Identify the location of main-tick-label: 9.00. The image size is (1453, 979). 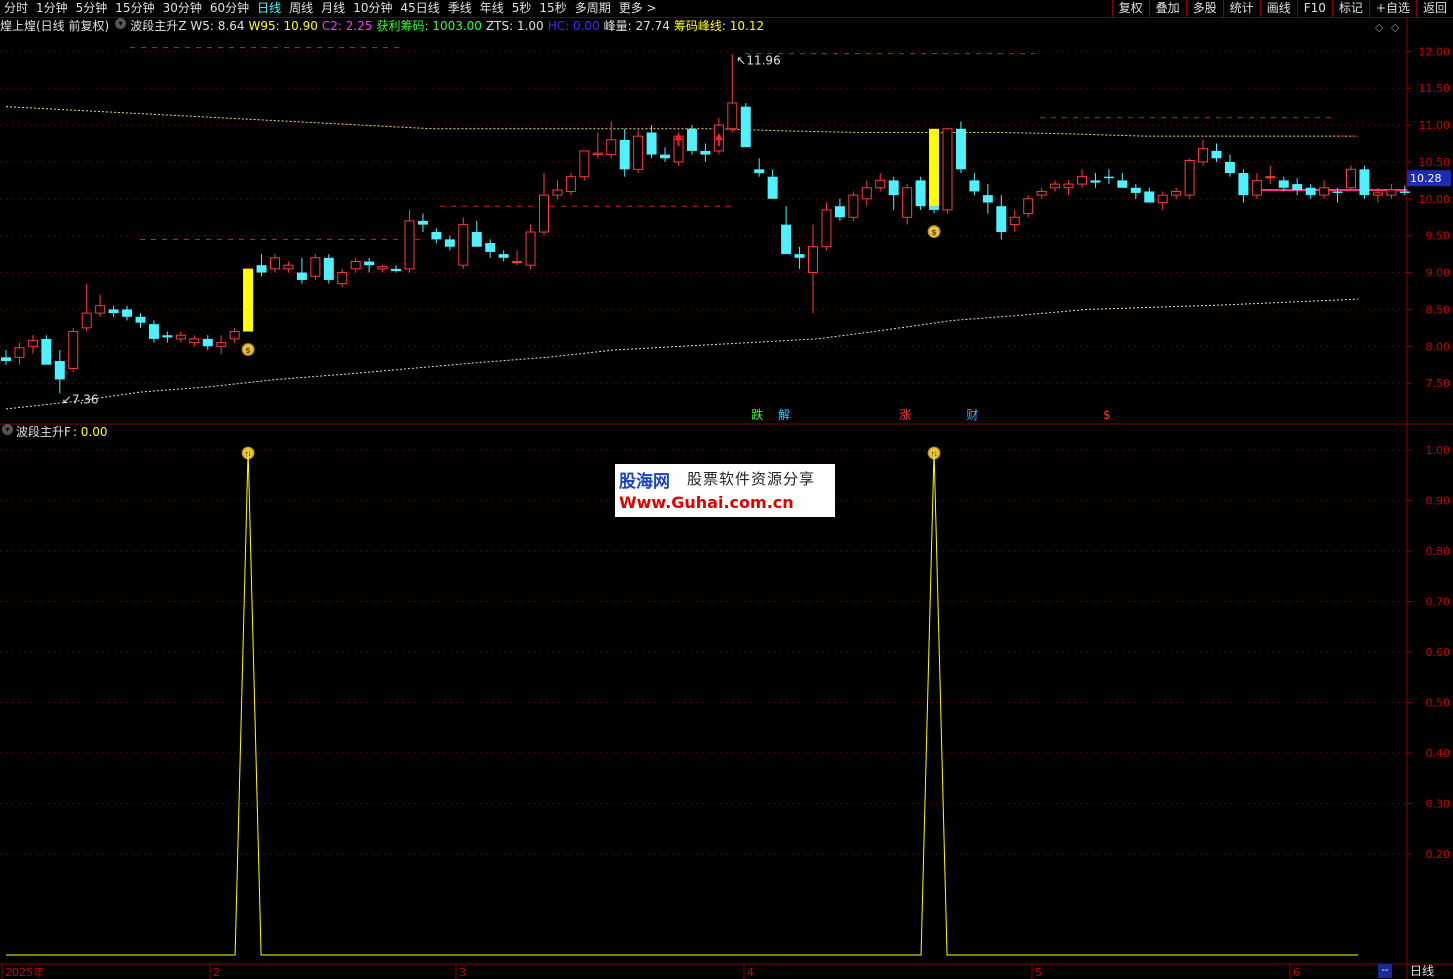
(1438, 273).